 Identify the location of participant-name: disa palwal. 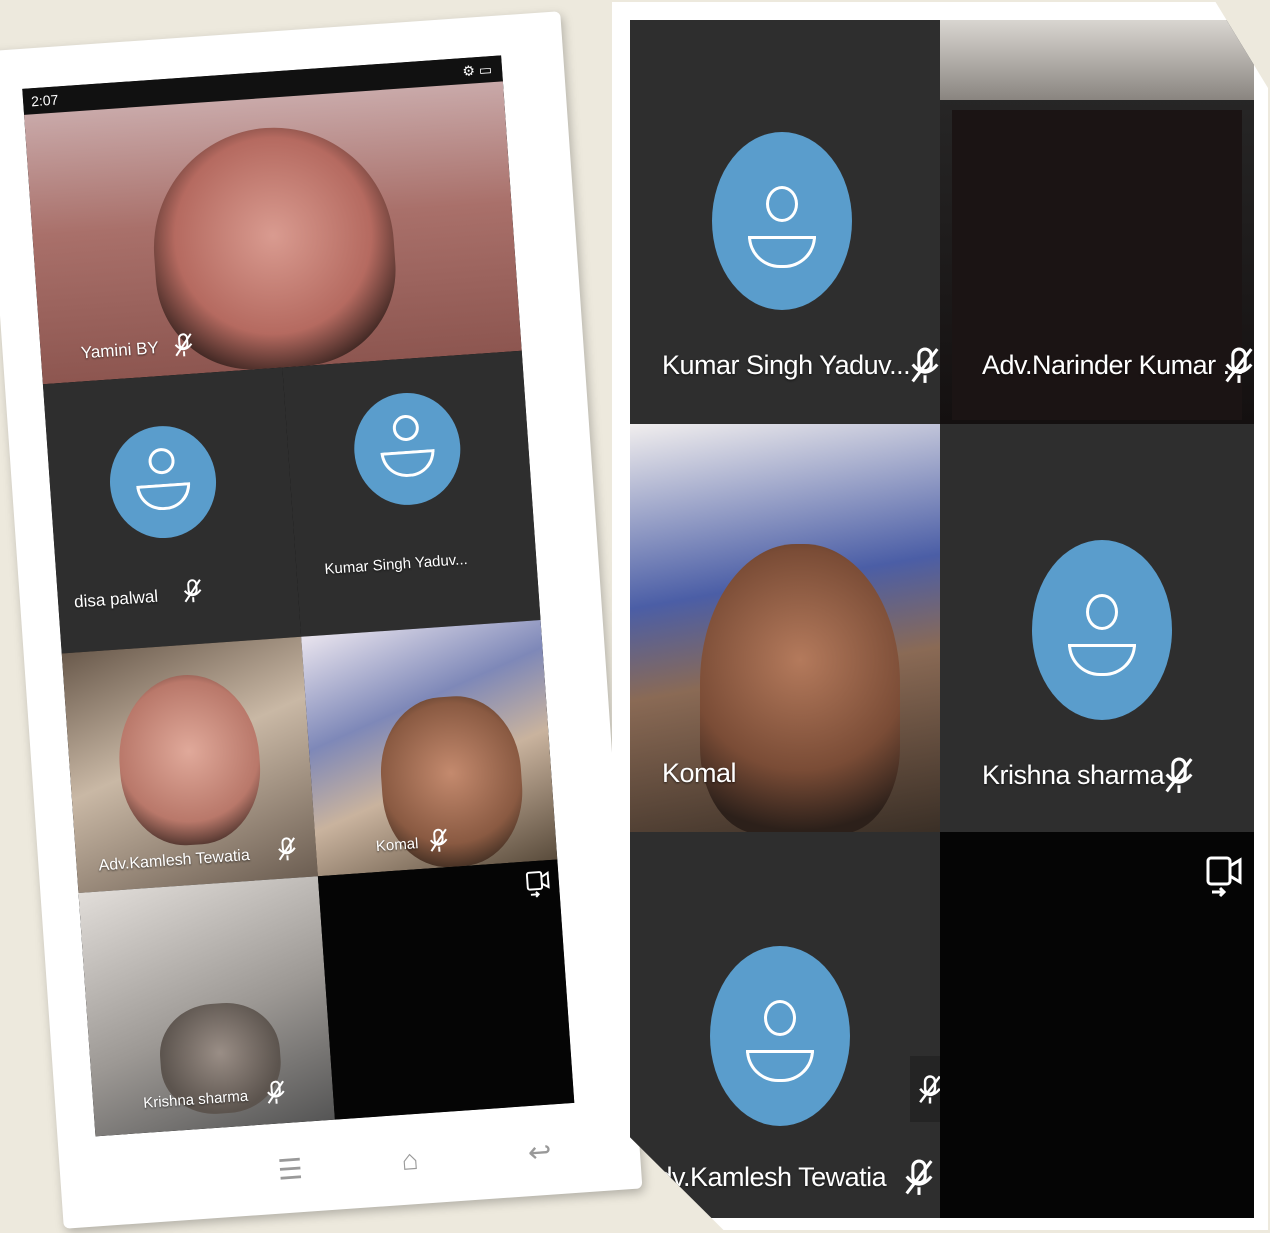
(116, 599).